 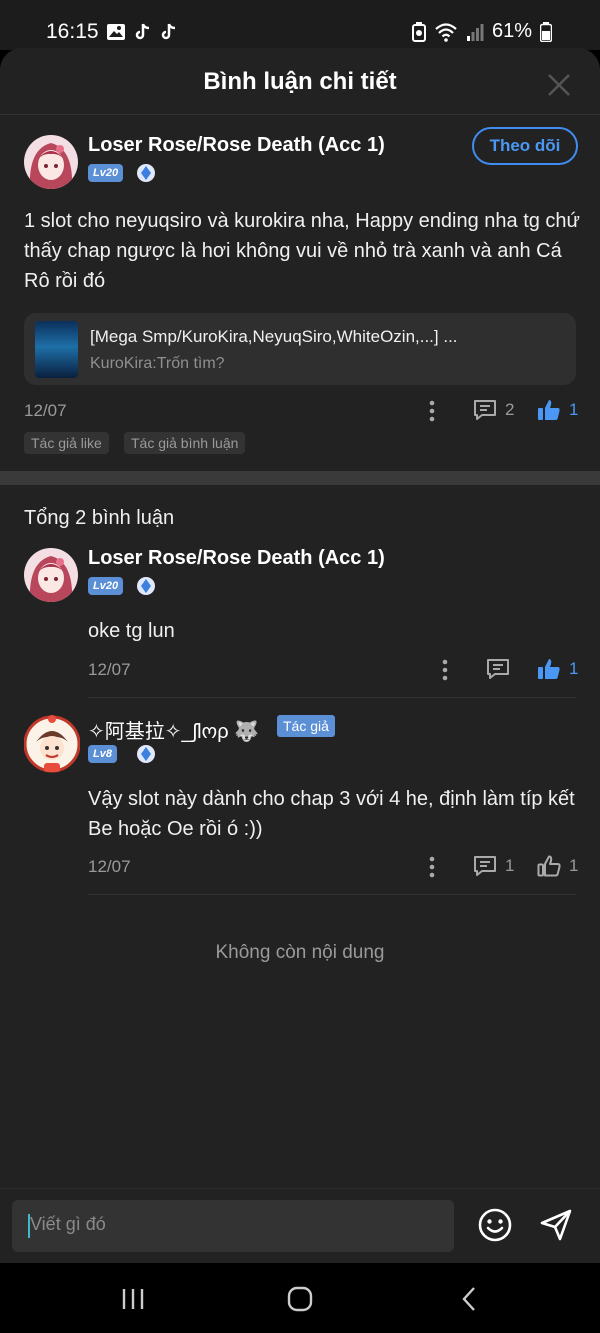 What do you see at coordinates (68, 1224) in the screenshot?
I see `input-placeholder: Viết gì đó` at bounding box center [68, 1224].